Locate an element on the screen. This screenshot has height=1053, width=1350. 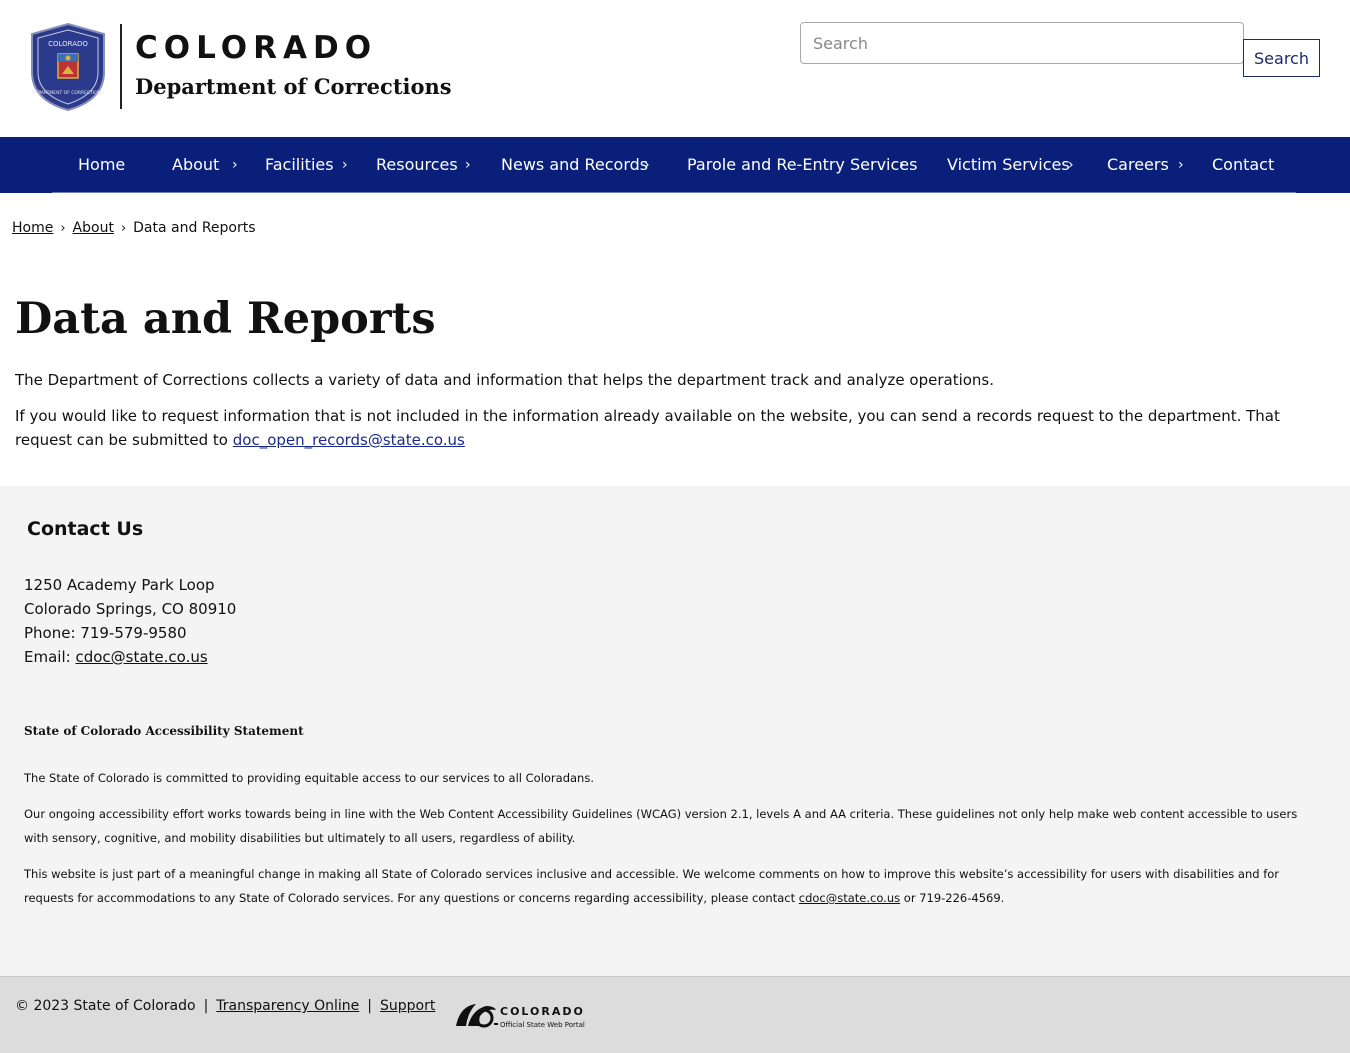
breadcrumb-home: Home is located at coordinates (32, 228).